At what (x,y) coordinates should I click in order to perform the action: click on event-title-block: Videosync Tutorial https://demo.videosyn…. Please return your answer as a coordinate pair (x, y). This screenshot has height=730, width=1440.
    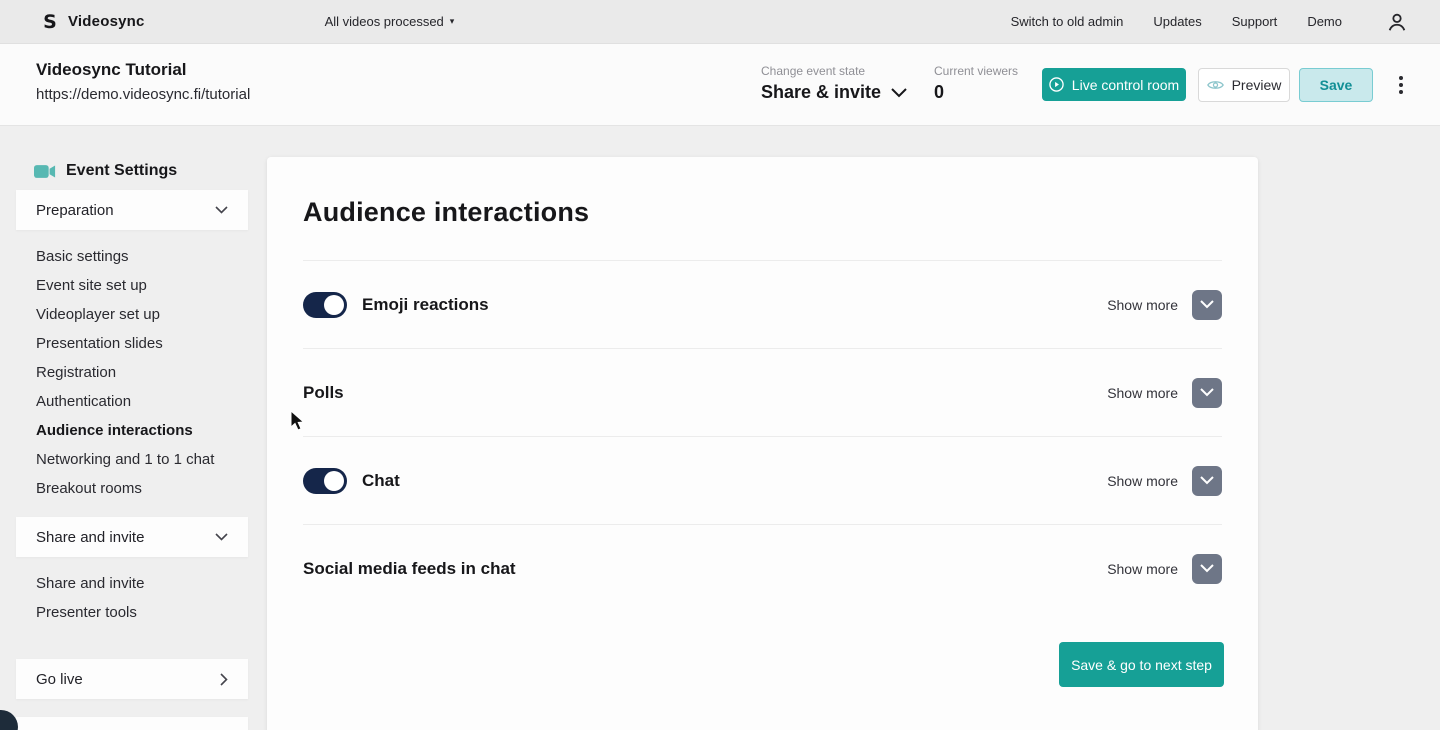
    Looking at the image, I should click on (143, 81).